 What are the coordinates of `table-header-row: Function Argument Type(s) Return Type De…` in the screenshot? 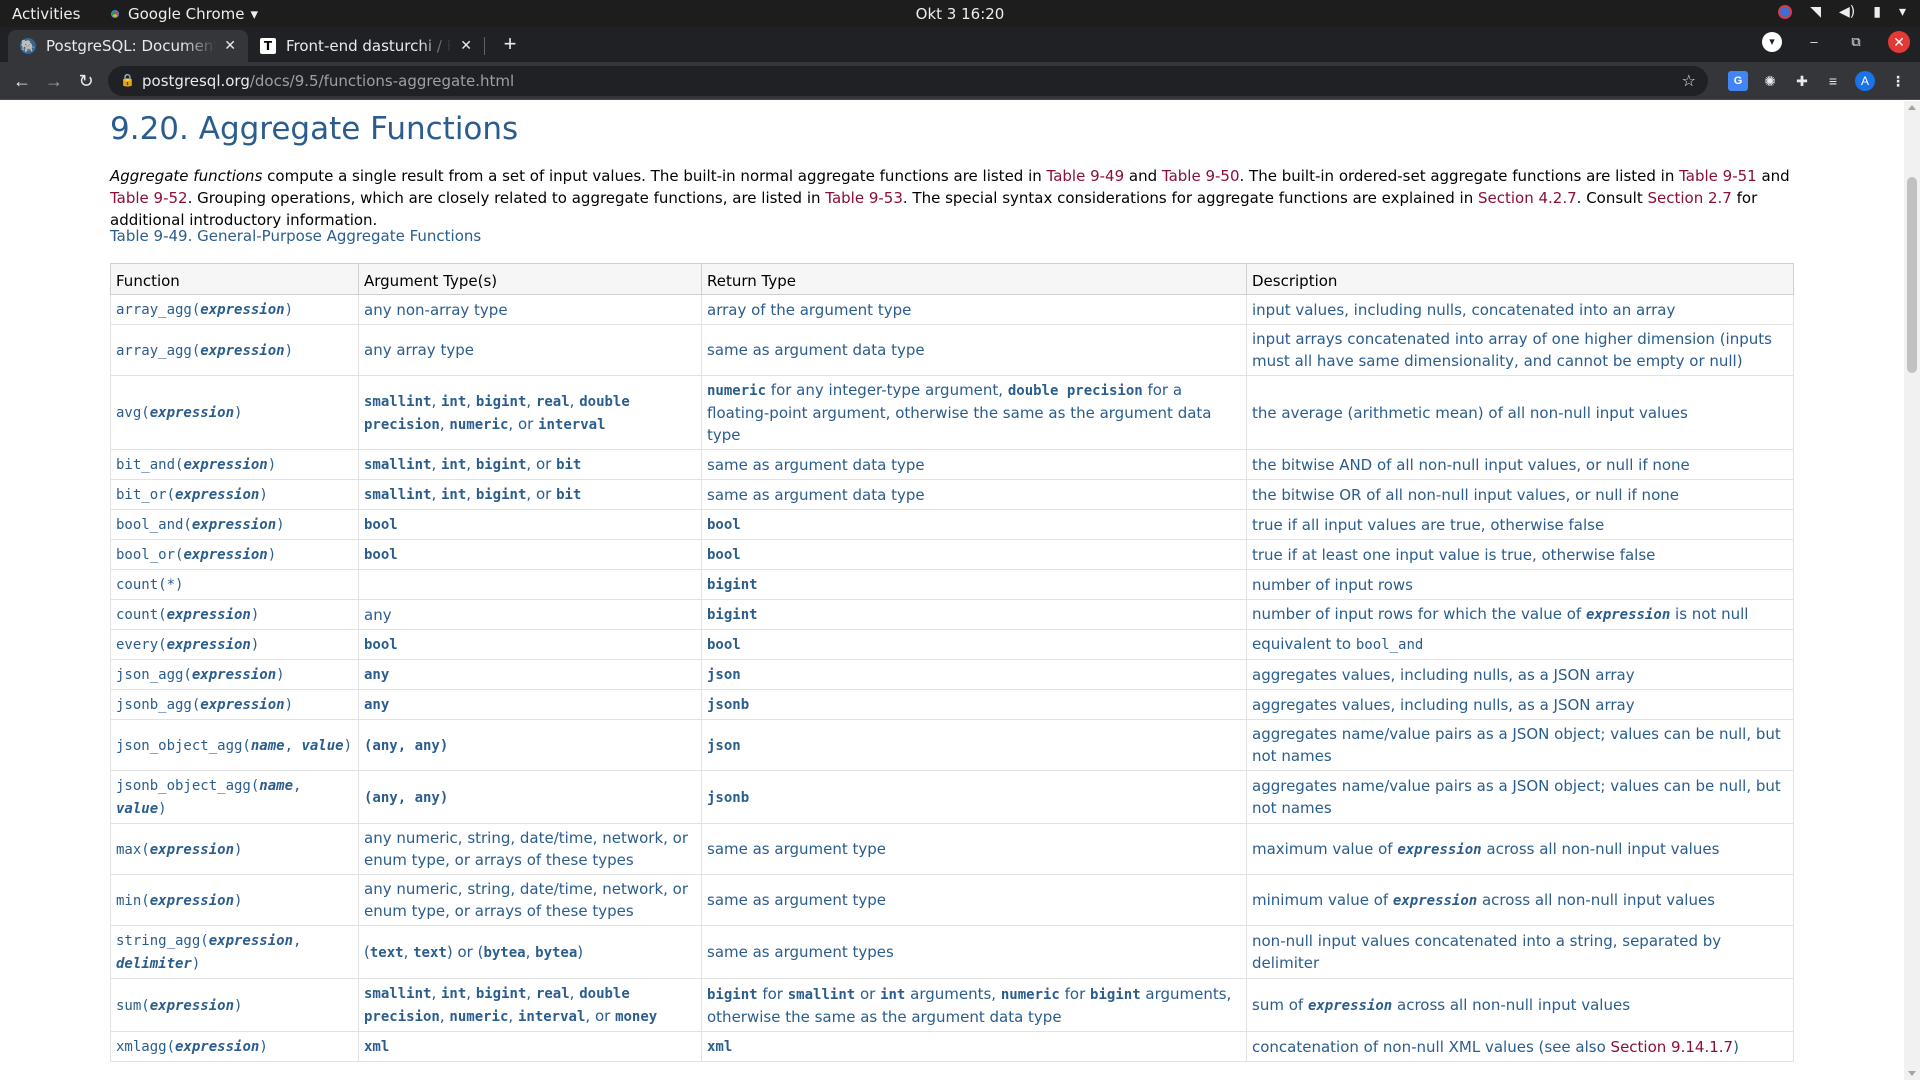 It's located at (952, 279).